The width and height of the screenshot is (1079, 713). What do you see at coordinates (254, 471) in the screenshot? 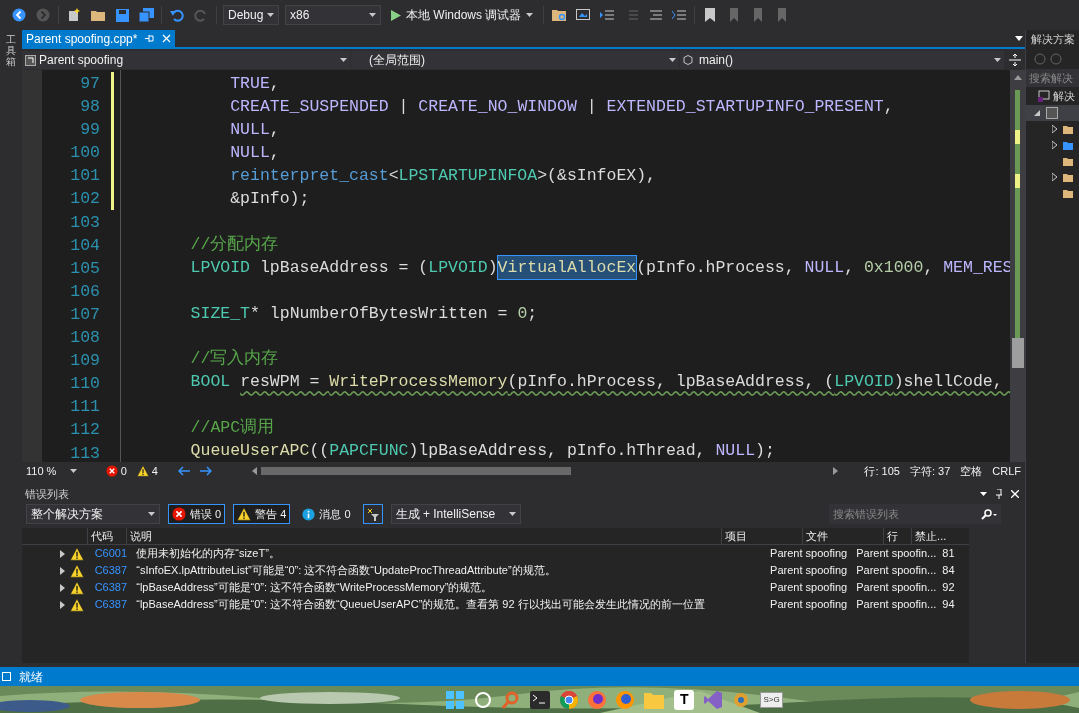
I see `scroll-left-icon` at bounding box center [254, 471].